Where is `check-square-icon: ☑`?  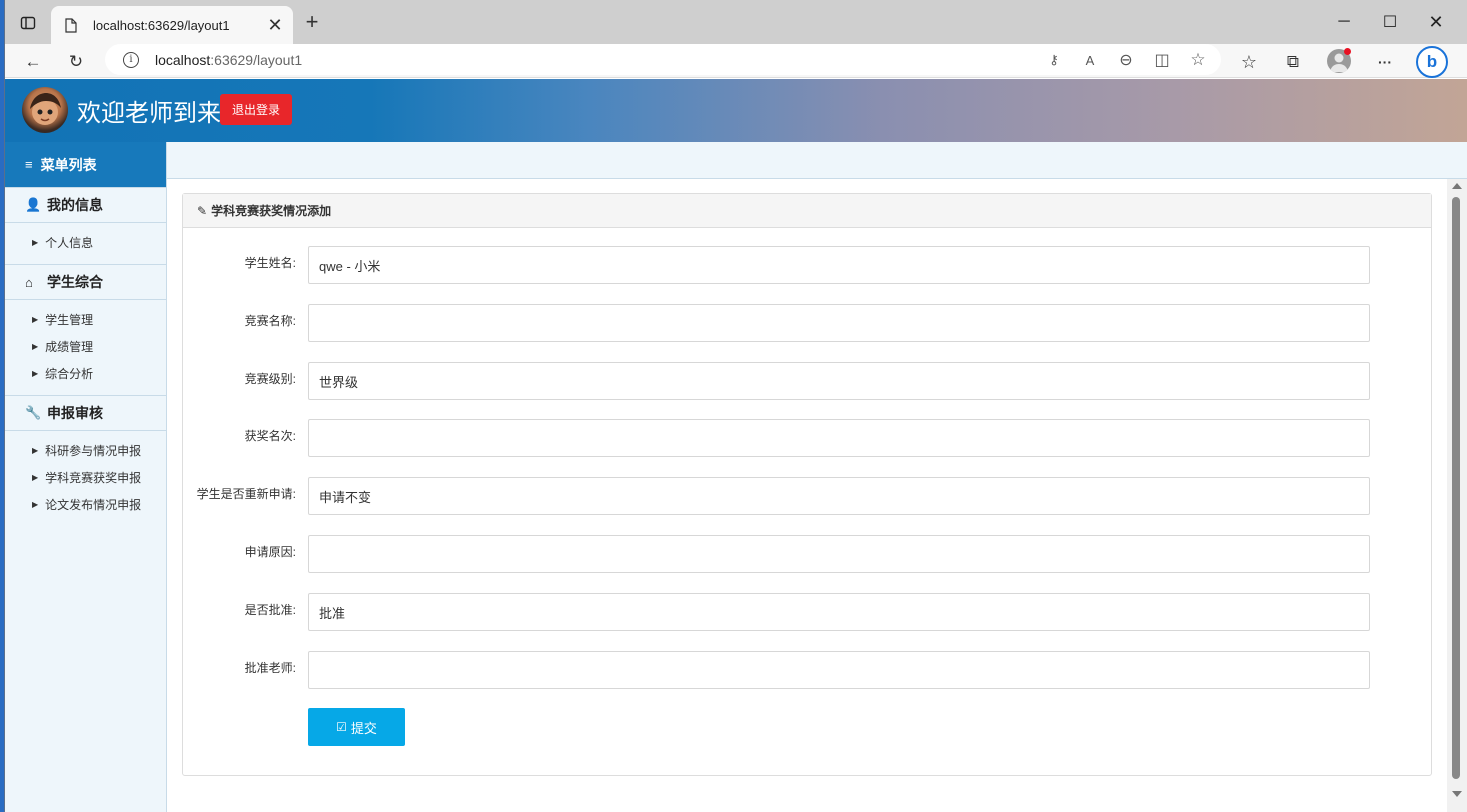
check-square-icon: ☑ is located at coordinates (341, 727).